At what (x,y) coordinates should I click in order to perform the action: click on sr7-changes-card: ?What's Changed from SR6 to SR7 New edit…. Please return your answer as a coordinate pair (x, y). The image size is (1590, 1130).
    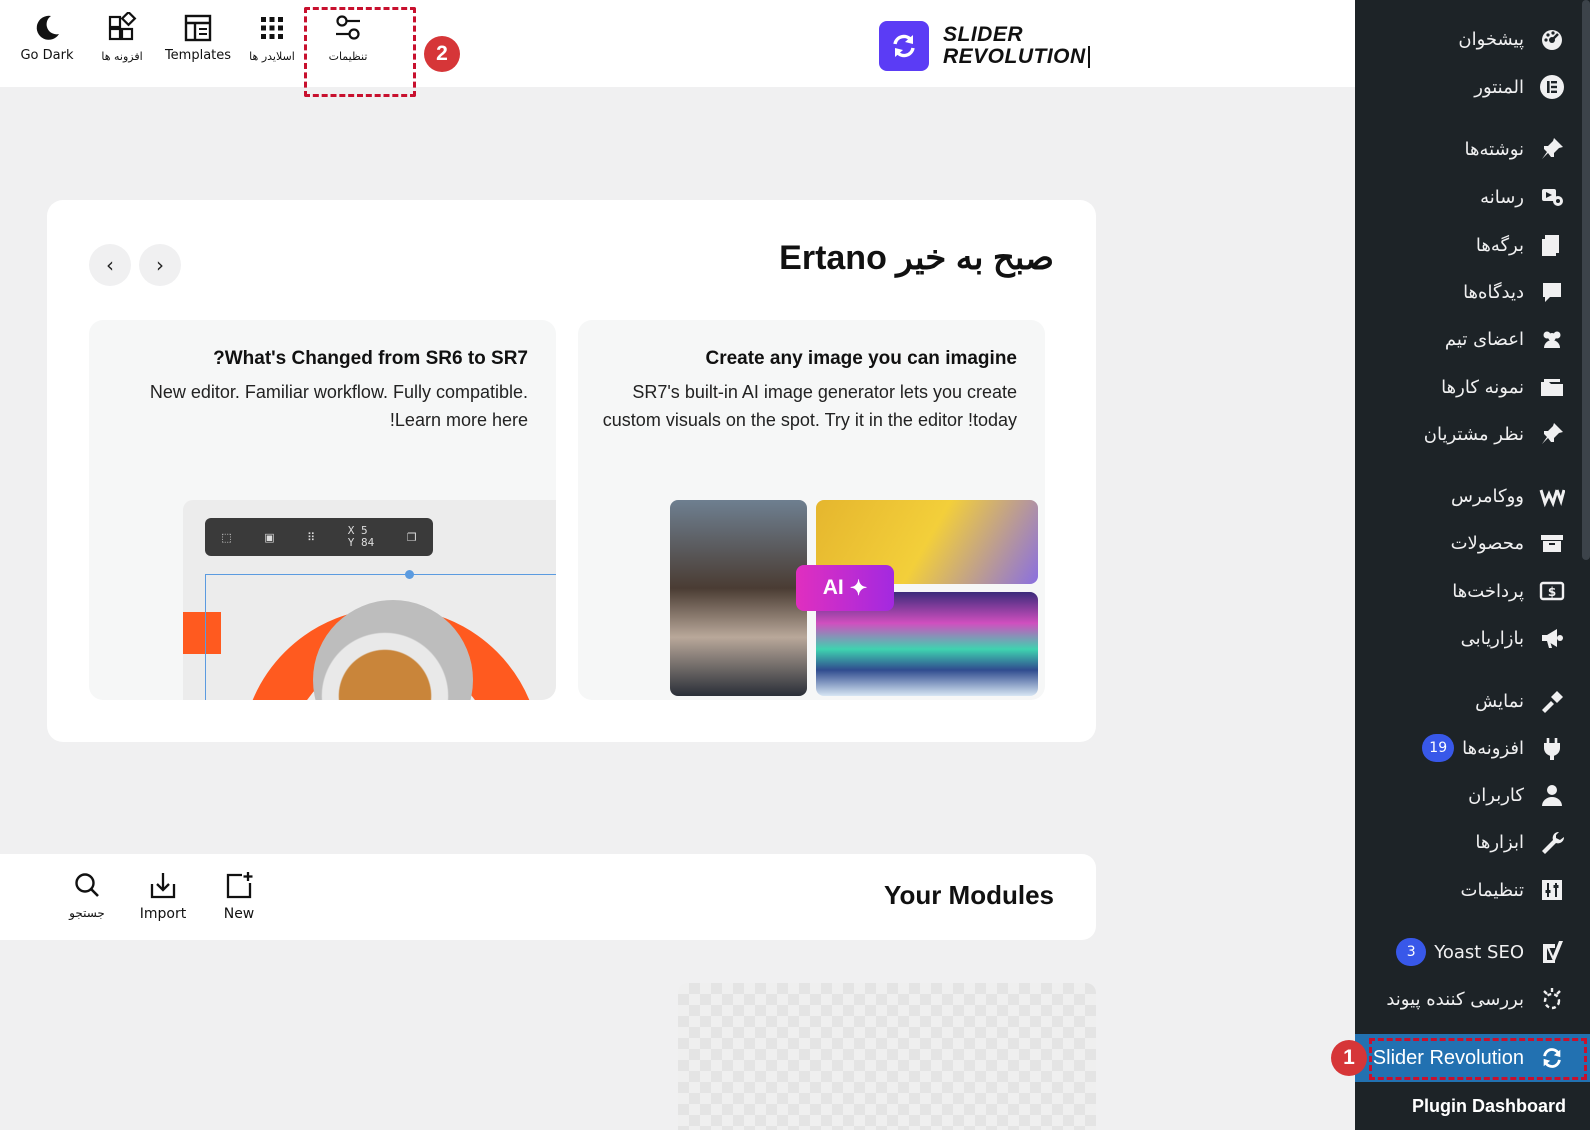
    Looking at the image, I should click on (322, 510).